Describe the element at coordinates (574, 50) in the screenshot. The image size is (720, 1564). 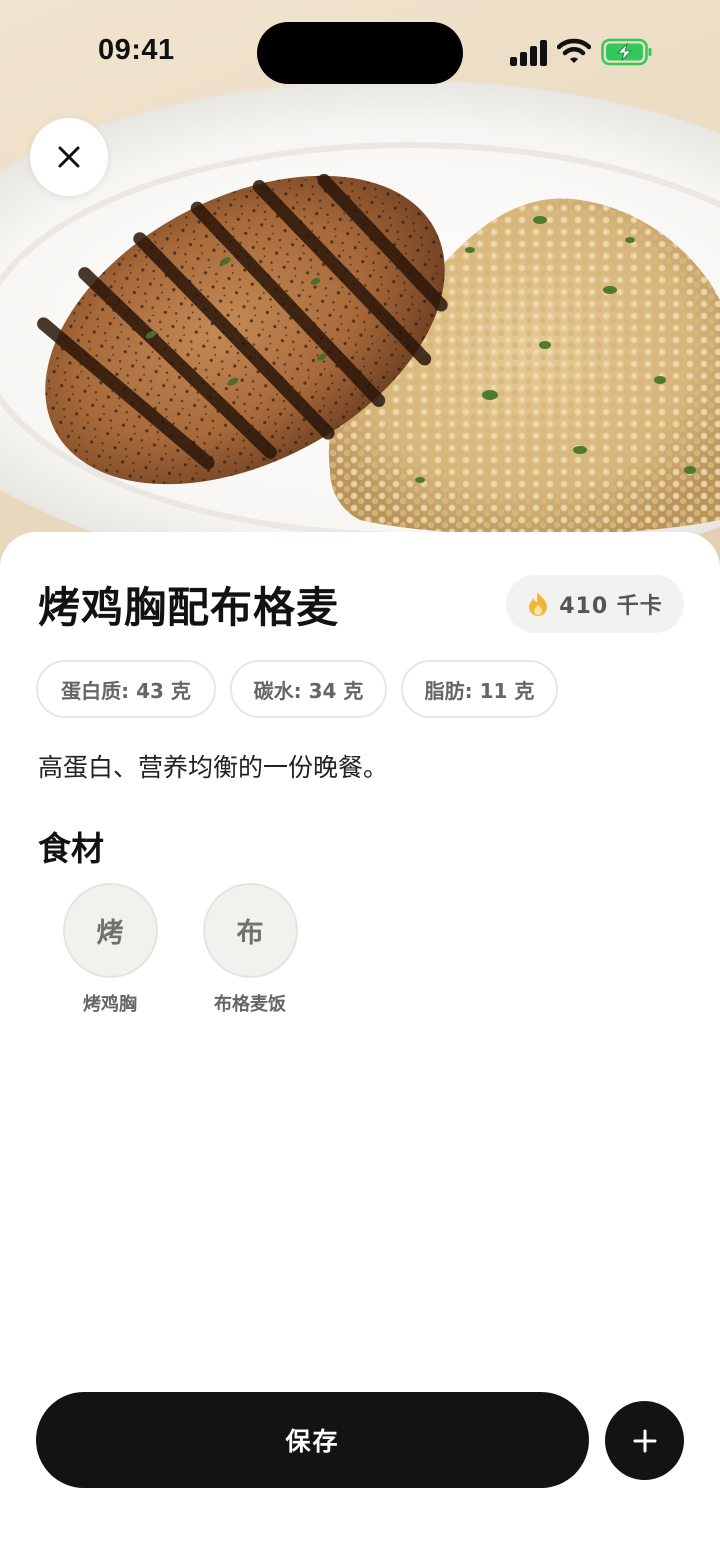
I see `wifi-icon` at that location.